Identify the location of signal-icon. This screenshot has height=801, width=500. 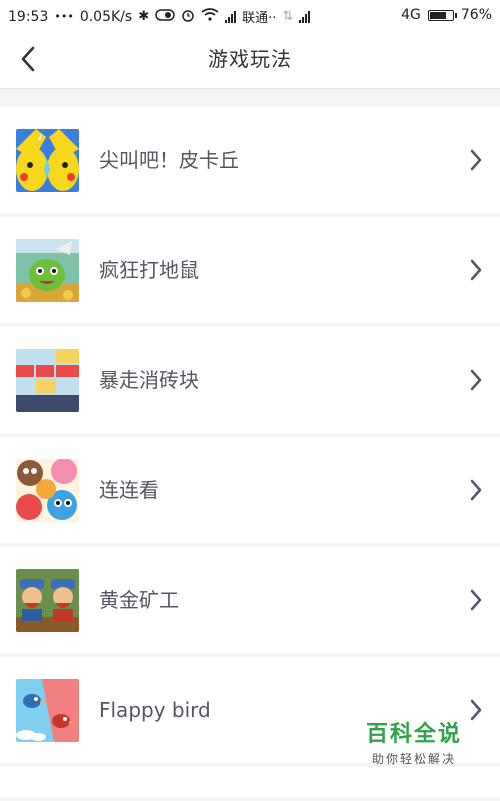
(231, 16).